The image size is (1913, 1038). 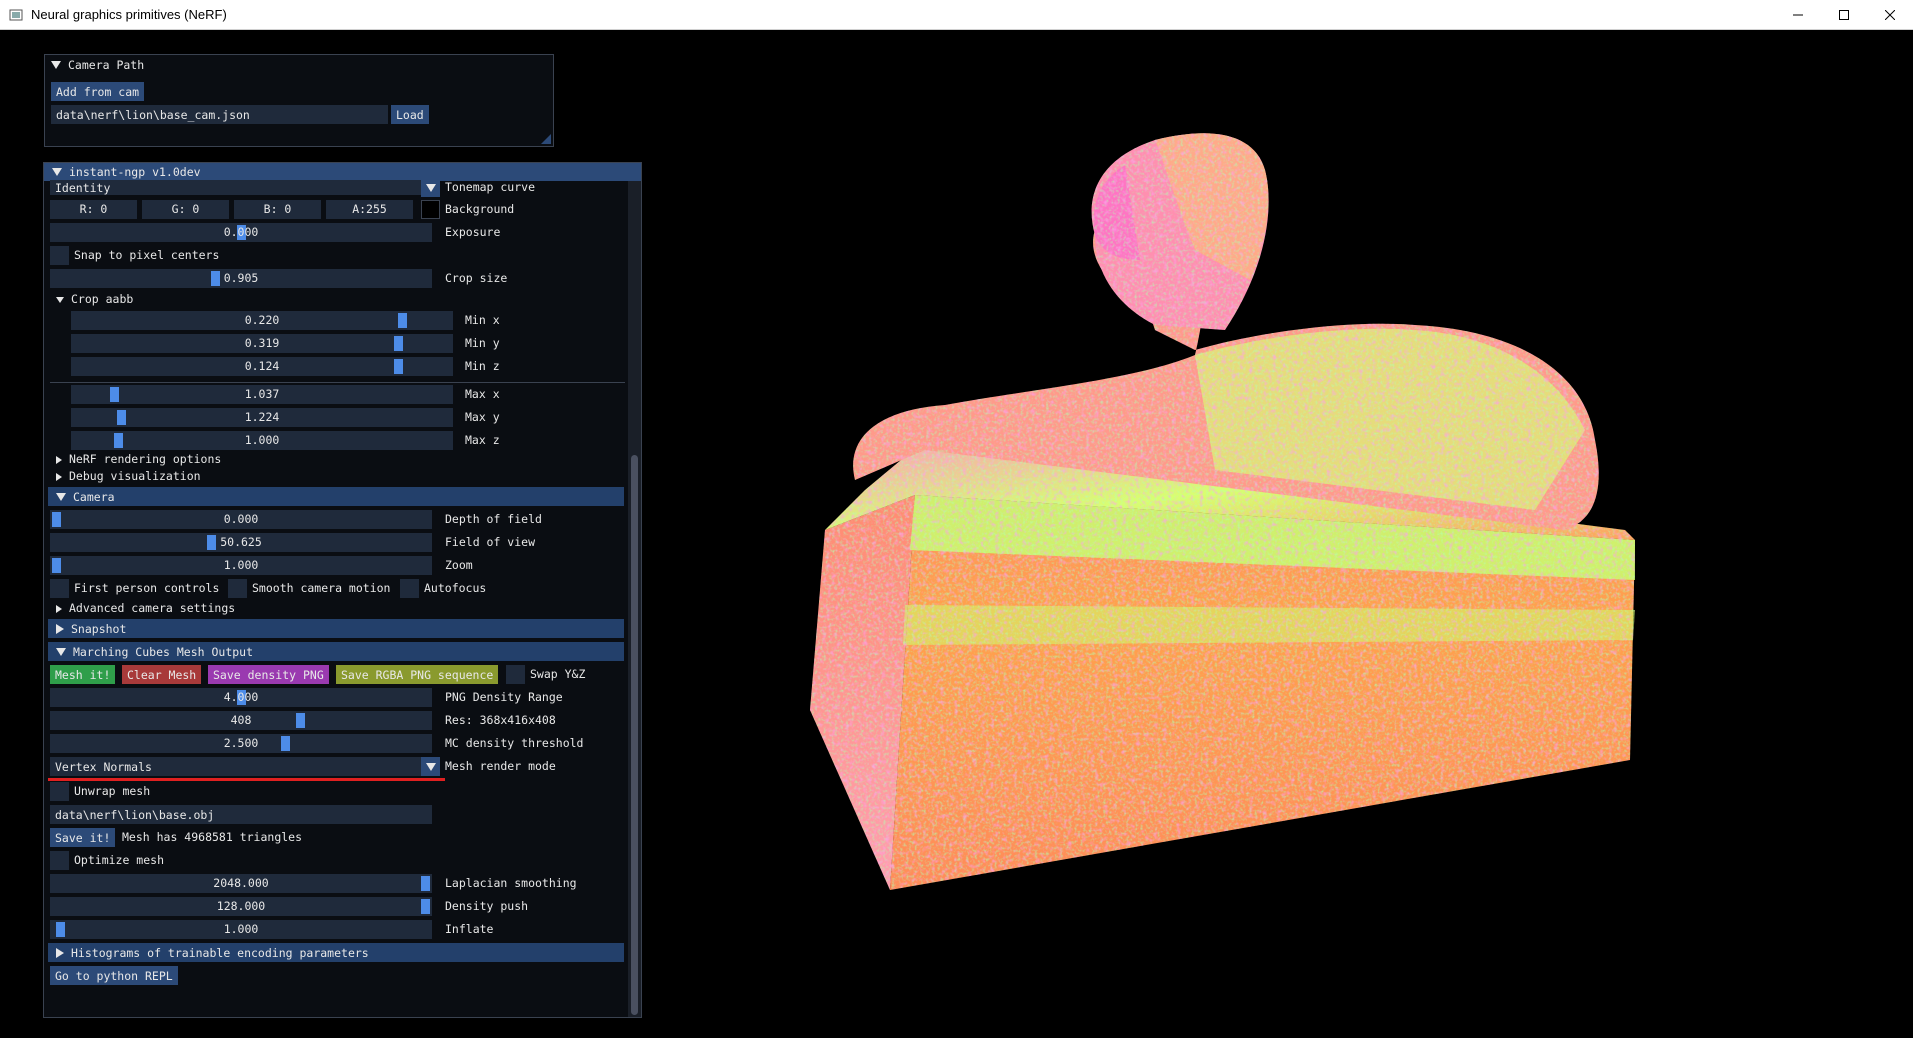 I want to click on nerf-rendering-node: NeRF rendering options, so click(x=138, y=459).